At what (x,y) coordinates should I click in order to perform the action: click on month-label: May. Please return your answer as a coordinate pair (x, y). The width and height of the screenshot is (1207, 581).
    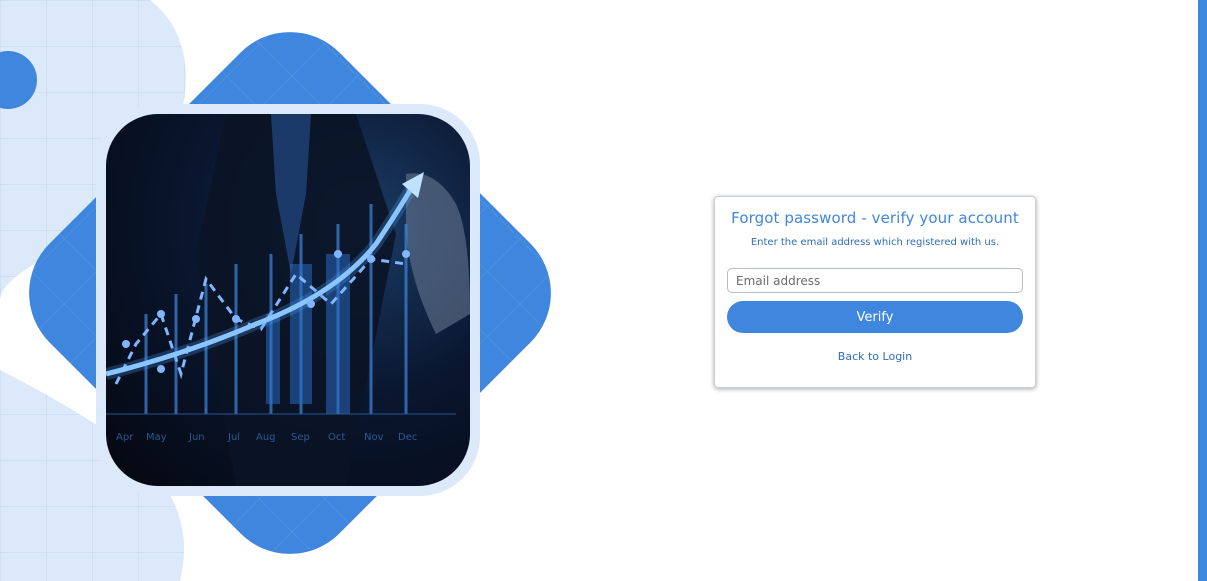
    Looking at the image, I should click on (156, 437).